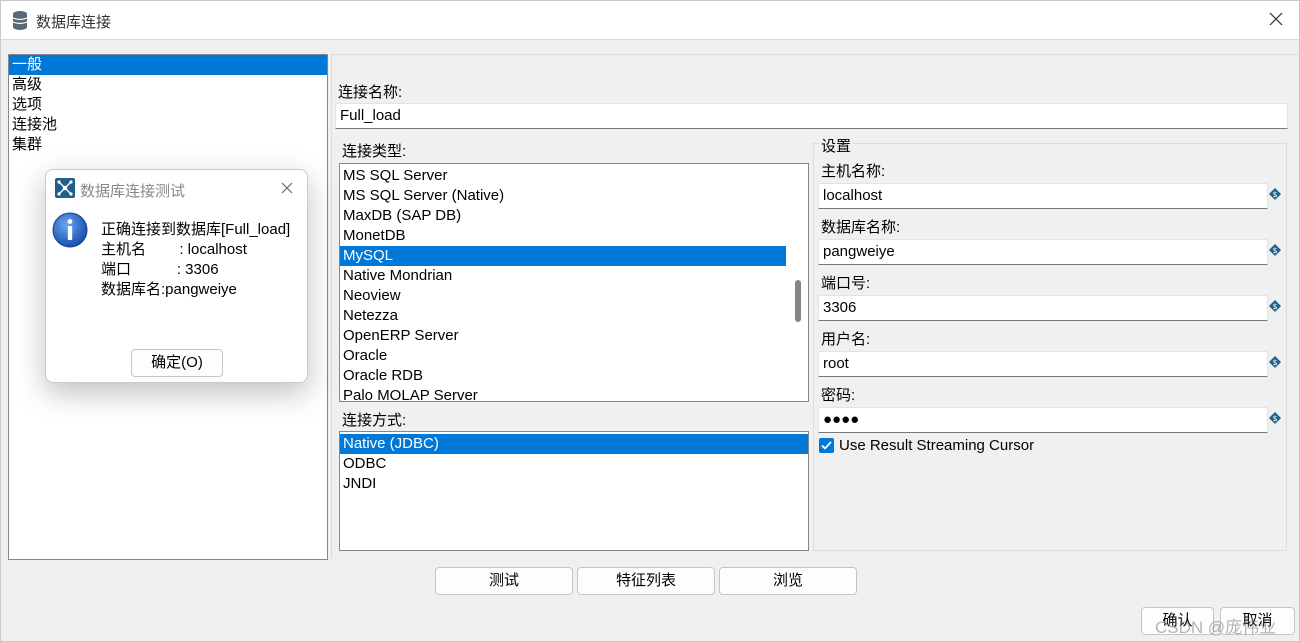  I want to click on list-item-selected: Native (JDBC), so click(574, 444).